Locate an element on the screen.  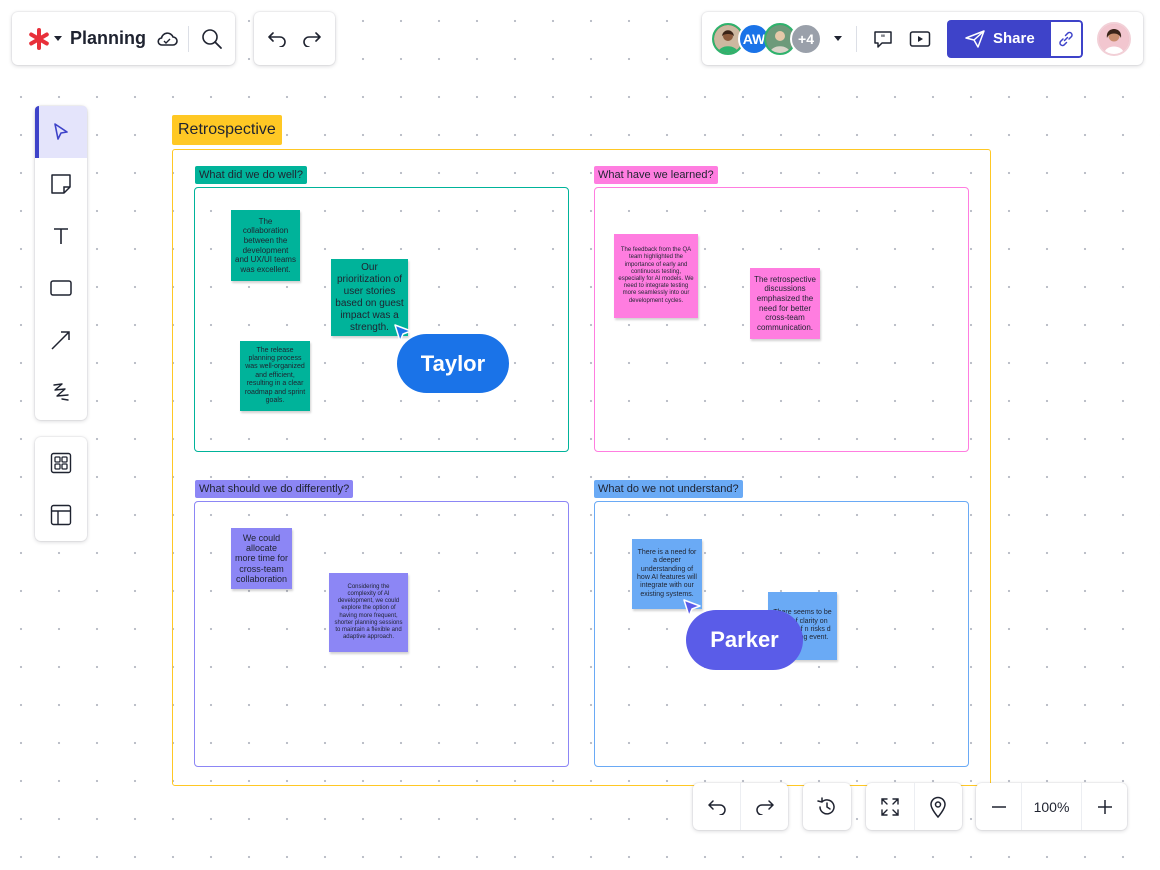
avatar-overflow-count: +4 is located at coordinates (806, 38).